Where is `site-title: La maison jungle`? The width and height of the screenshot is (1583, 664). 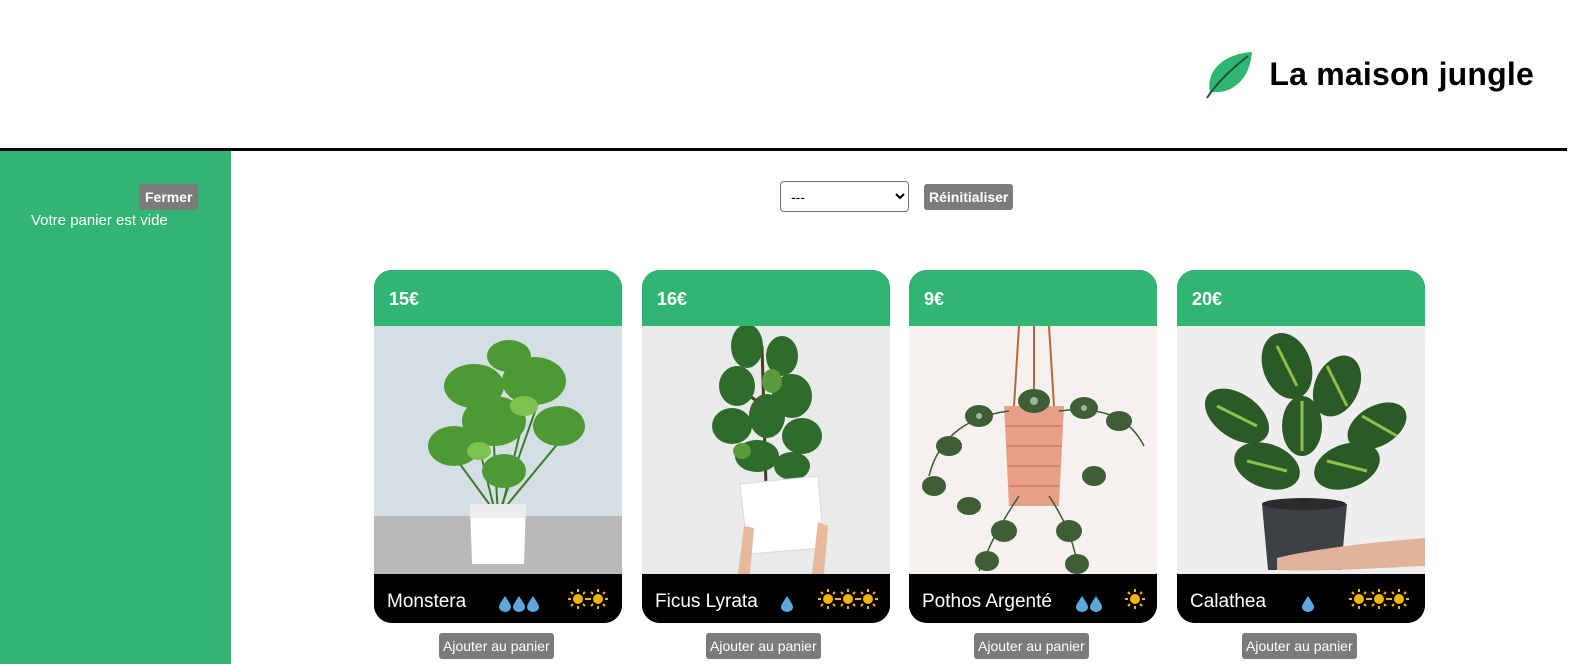
site-title: La maison jungle is located at coordinates (1401, 74).